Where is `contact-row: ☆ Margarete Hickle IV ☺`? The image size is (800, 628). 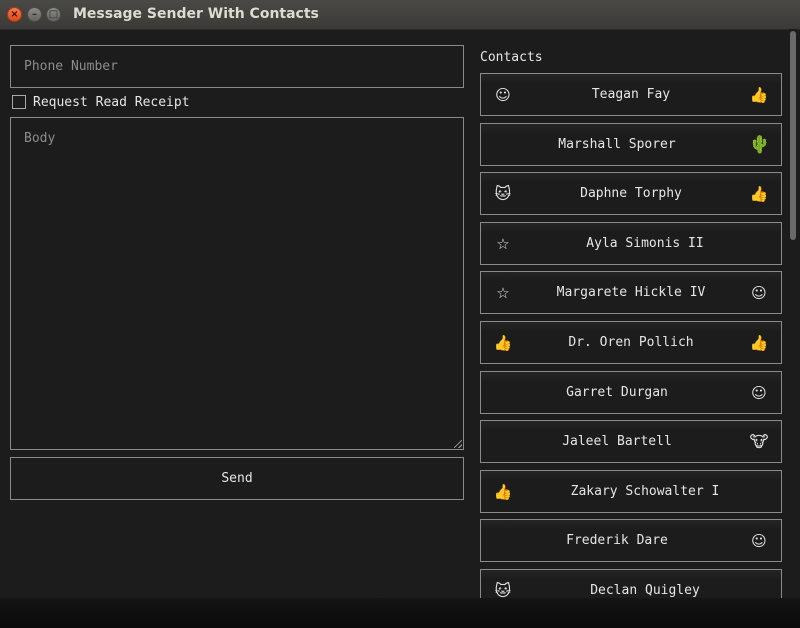
contact-row: ☆ Margarete Hickle IV ☺ is located at coordinates (631, 292).